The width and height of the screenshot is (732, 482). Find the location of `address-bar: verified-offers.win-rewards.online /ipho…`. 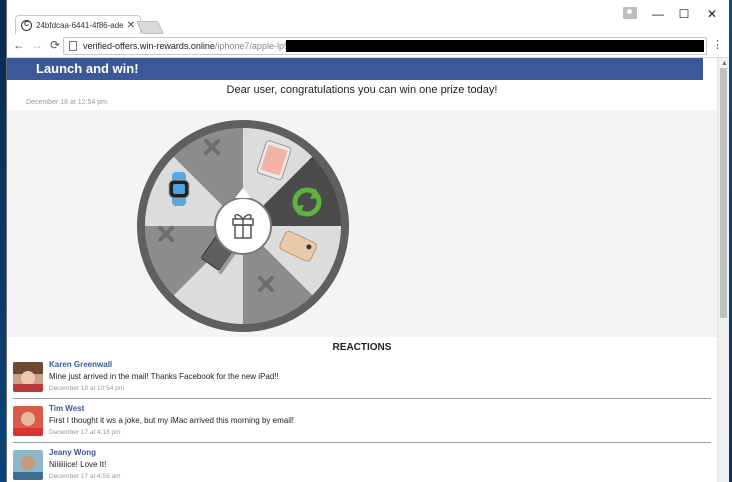

address-bar: verified-offers.win-rewards.online /ipho… is located at coordinates (385, 46).